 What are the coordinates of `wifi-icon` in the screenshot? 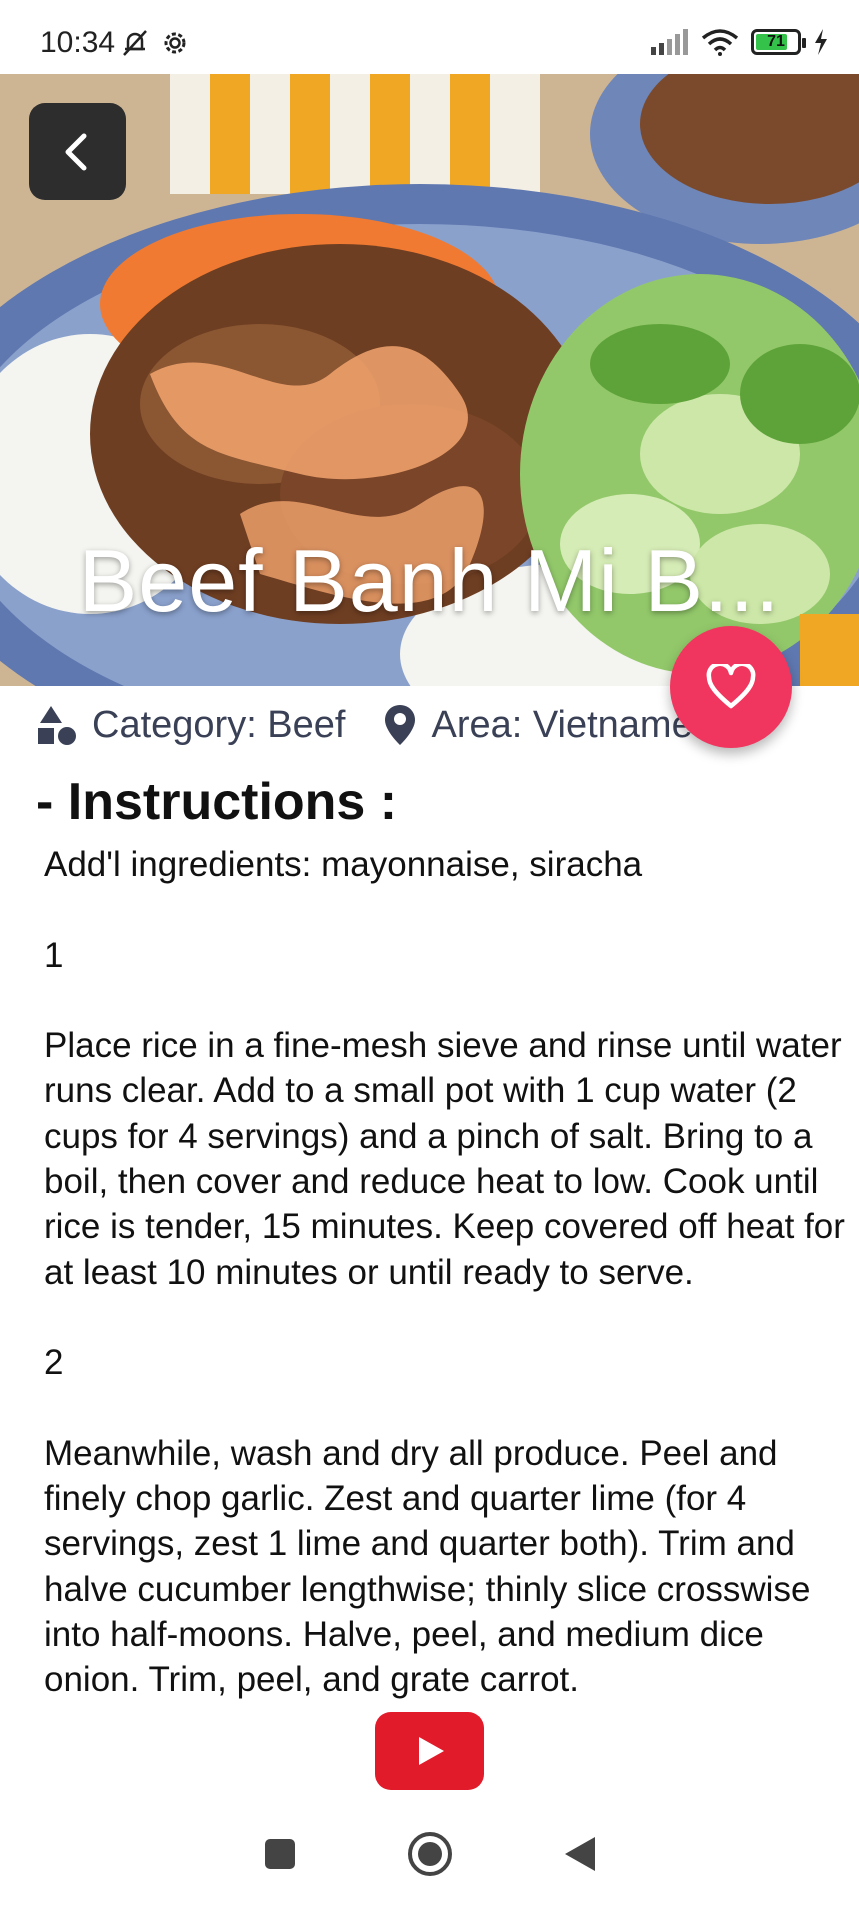 It's located at (720, 42).